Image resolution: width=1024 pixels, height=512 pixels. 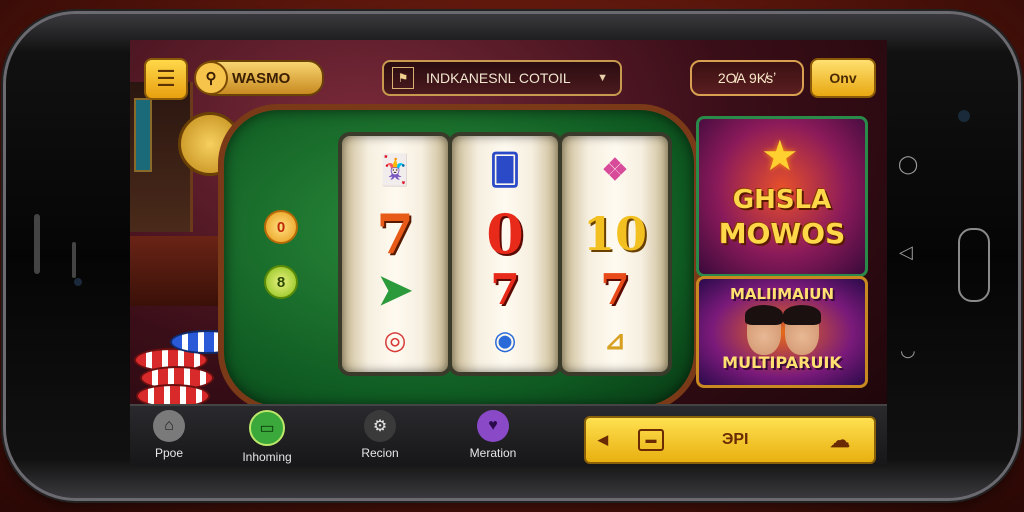 What do you see at coordinates (615, 341) in the screenshot?
I see `reel-symbol-ticket: ⊿` at bounding box center [615, 341].